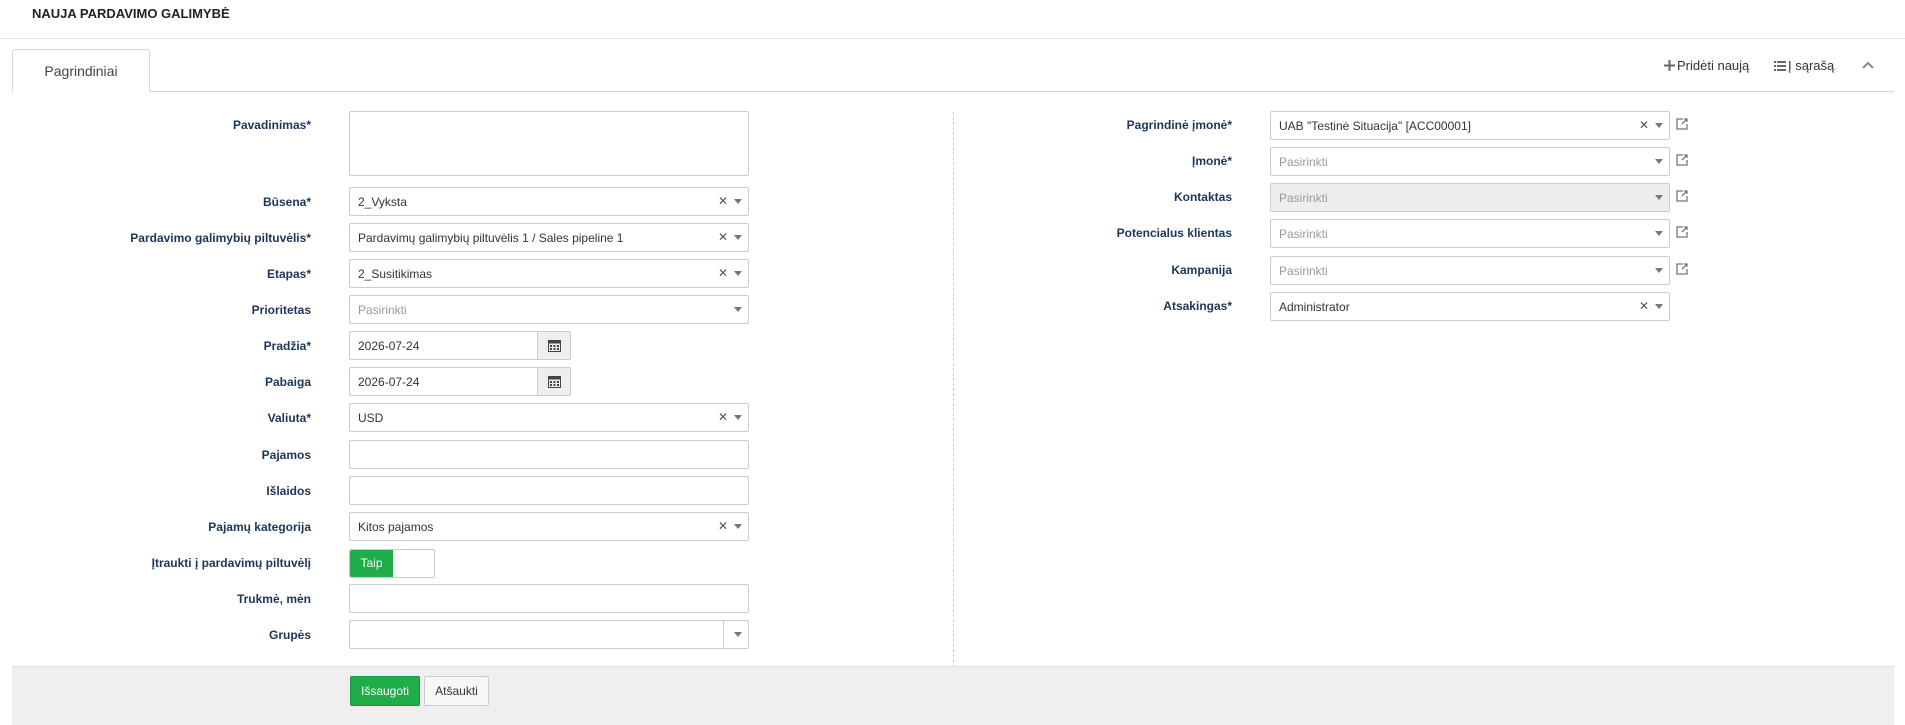 Image resolution: width=1905 pixels, height=725 pixels. I want to click on end-date-input: 2026-07-24, so click(460, 381).